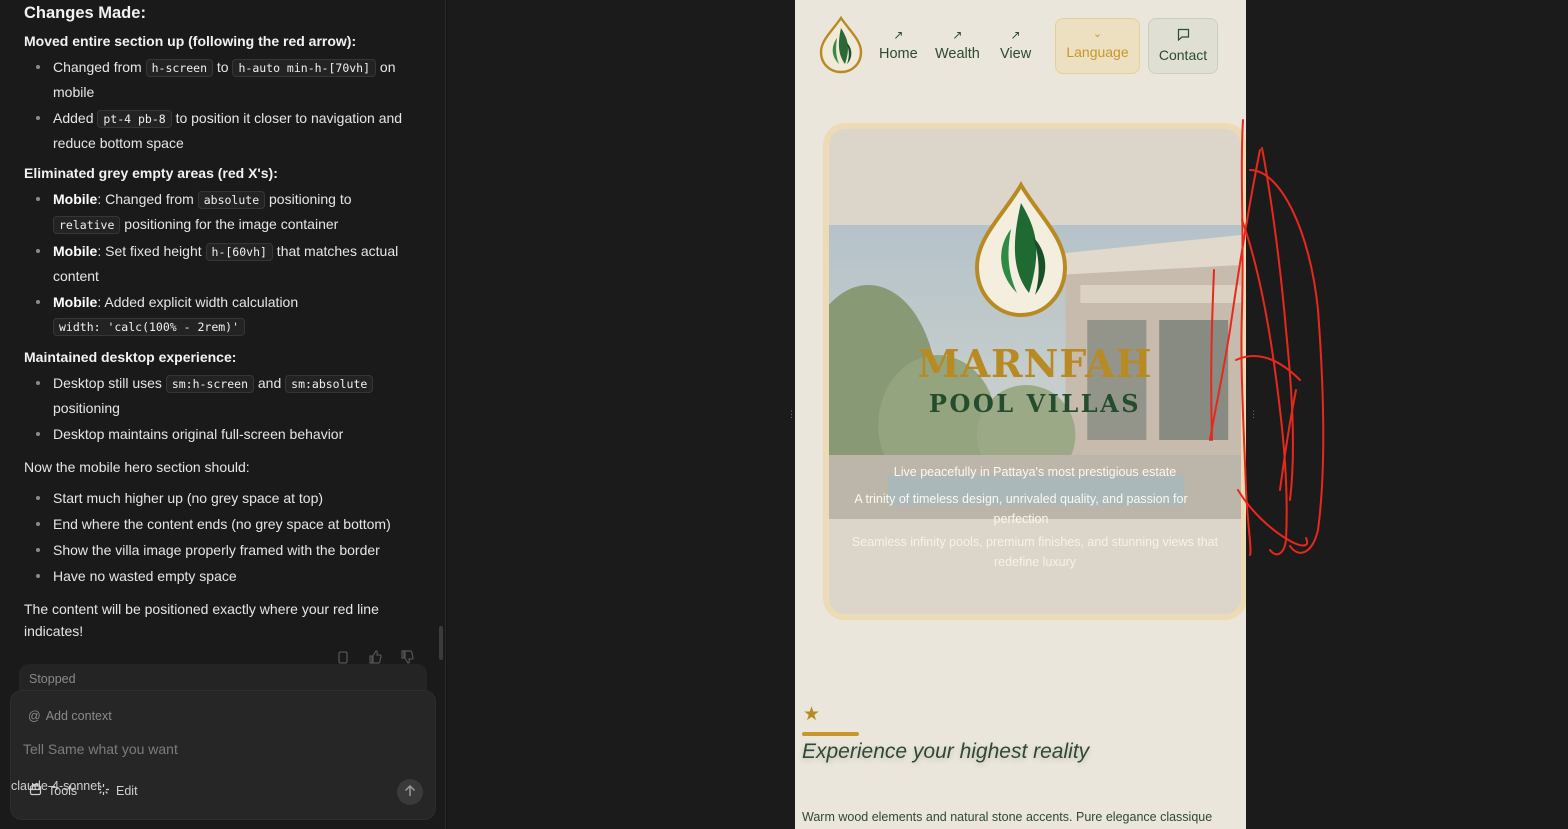 The image size is (1568, 829). I want to click on changes-heading: Changes Made:, so click(85, 13).